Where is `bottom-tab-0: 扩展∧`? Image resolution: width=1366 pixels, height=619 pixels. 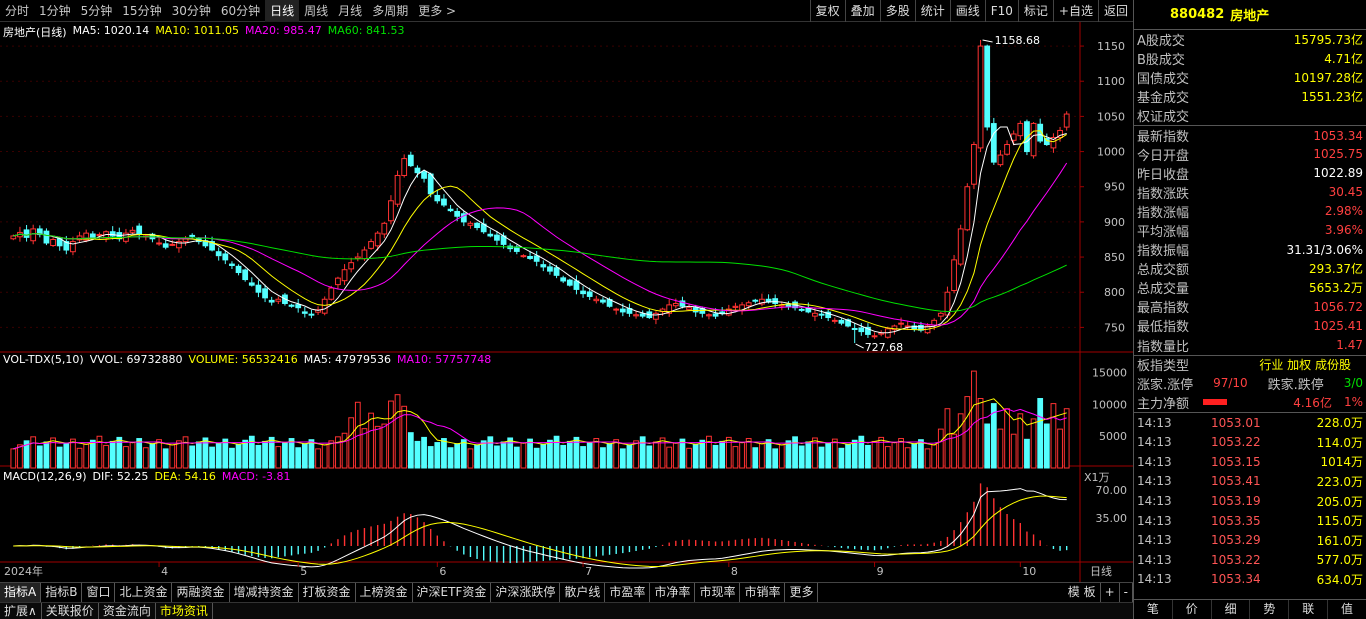 bottom-tab-0: 扩展∧ is located at coordinates (21, 611).